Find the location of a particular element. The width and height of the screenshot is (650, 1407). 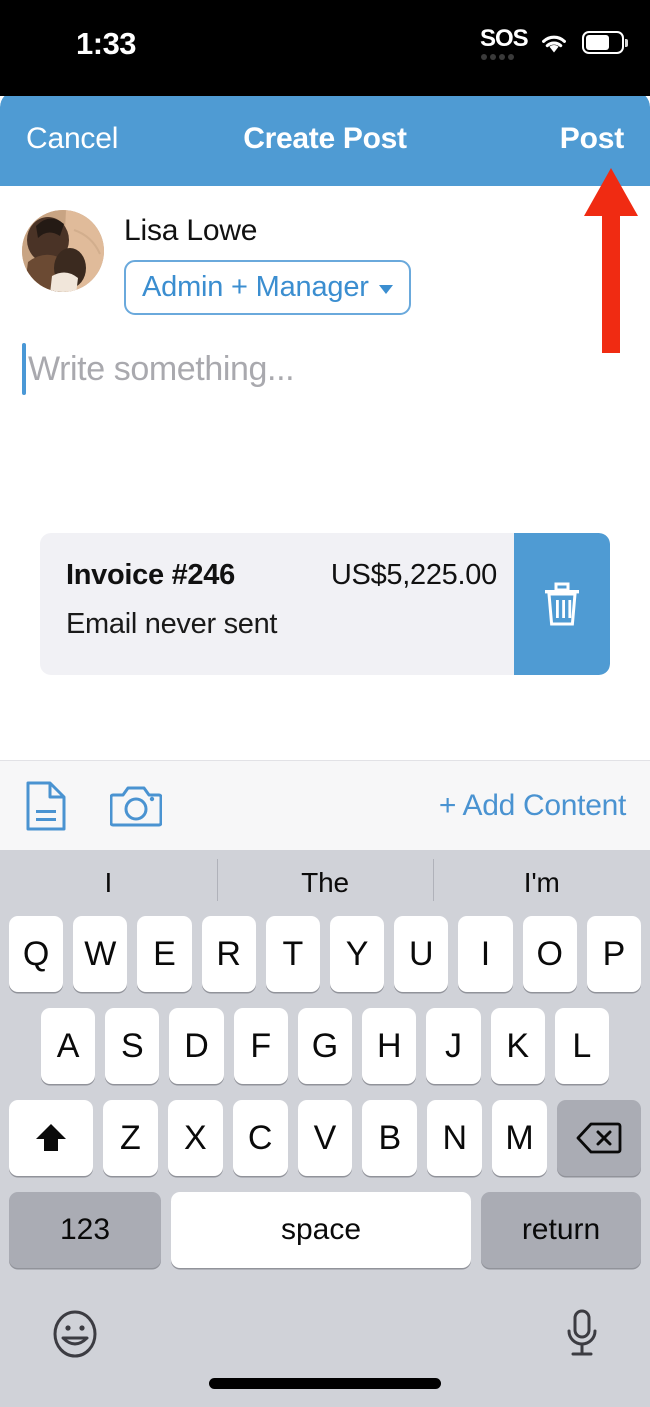

prediction-0: I is located at coordinates (108, 883).